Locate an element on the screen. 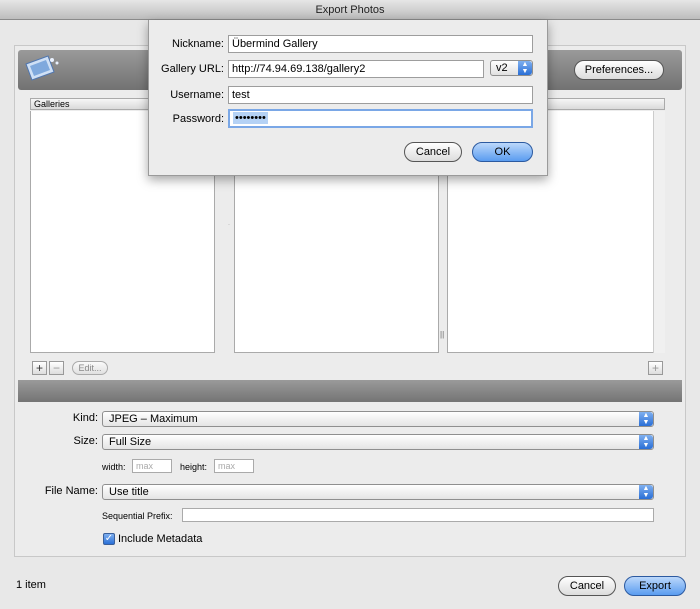 This screenshot has height=609, width=700. kind-value: JPEG – Maximum is located at coordinates (153, 419).